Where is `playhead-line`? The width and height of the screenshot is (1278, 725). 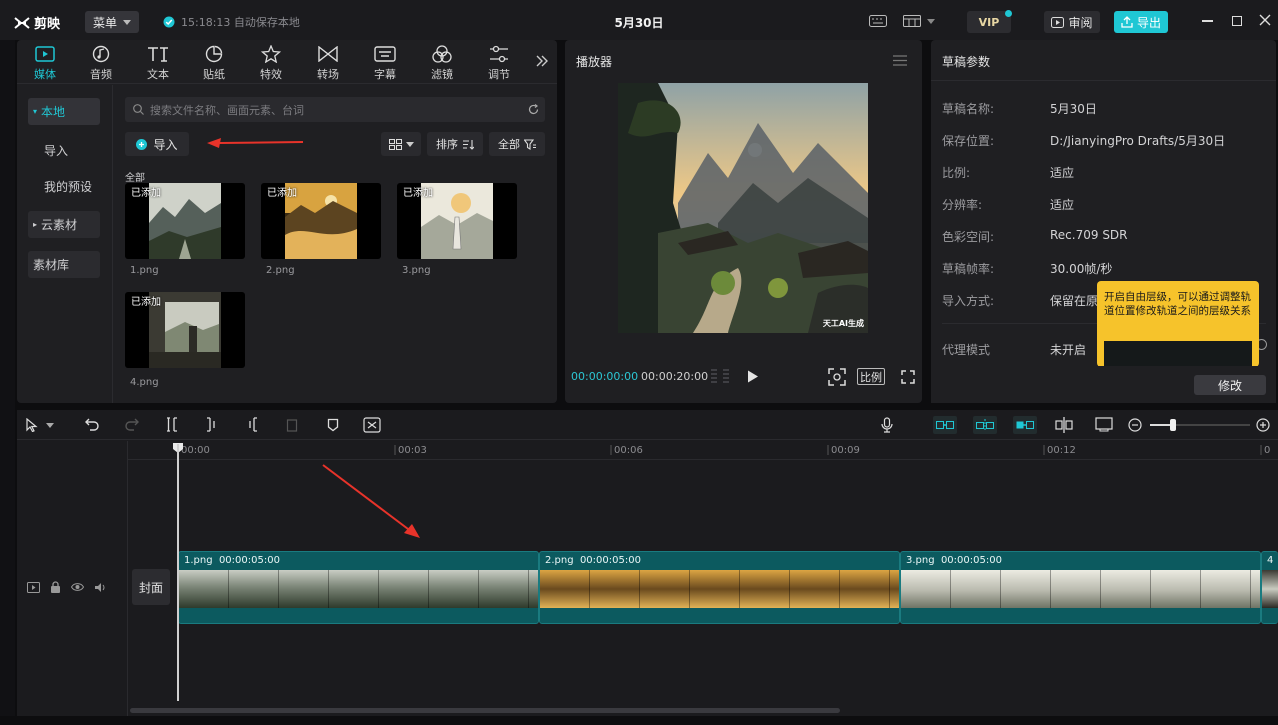
playhead-line is located at coordinates (178, 572).